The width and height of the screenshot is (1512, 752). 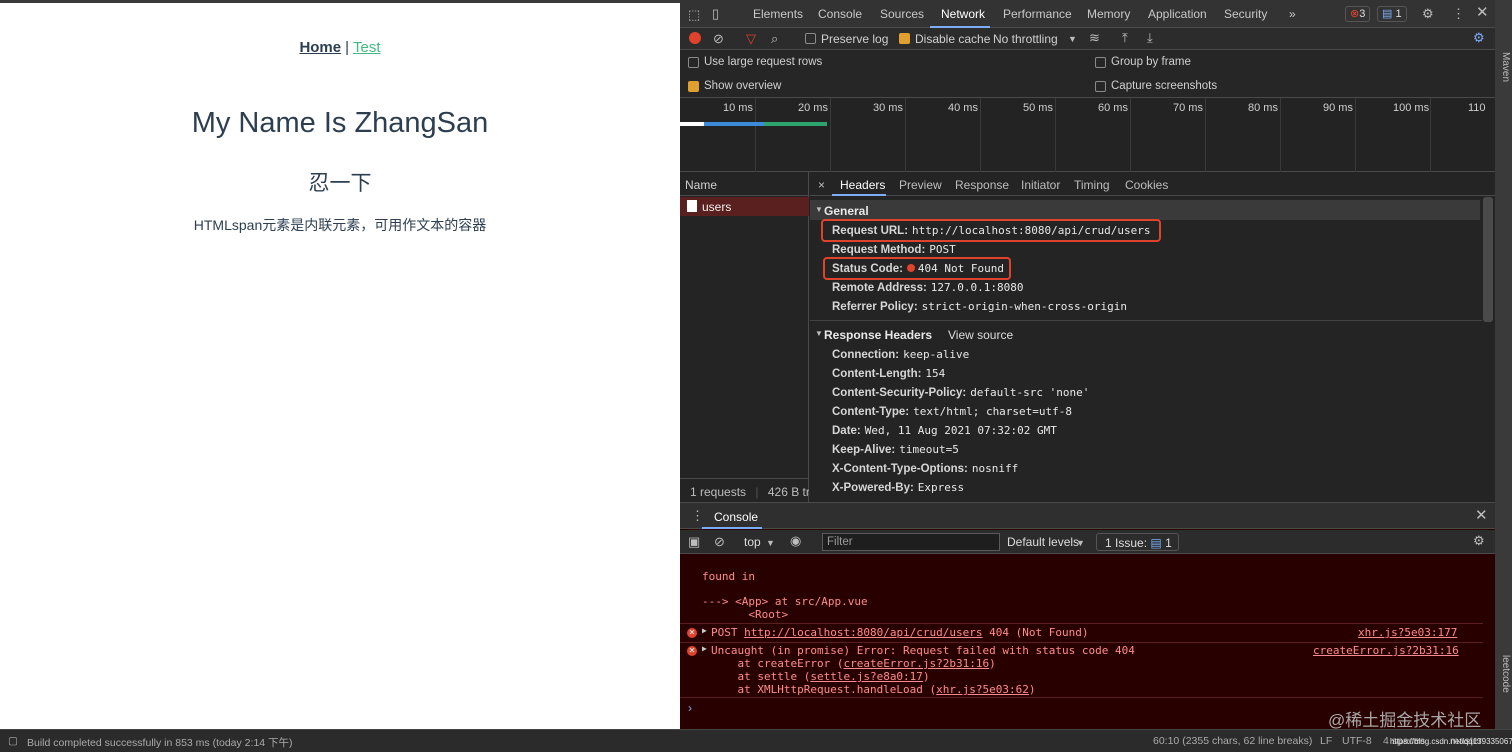 What do you see at coordinates (743, 86) in the screenshot?
I see `show-overview-label: Show overview` at bounding box center [743, 86].